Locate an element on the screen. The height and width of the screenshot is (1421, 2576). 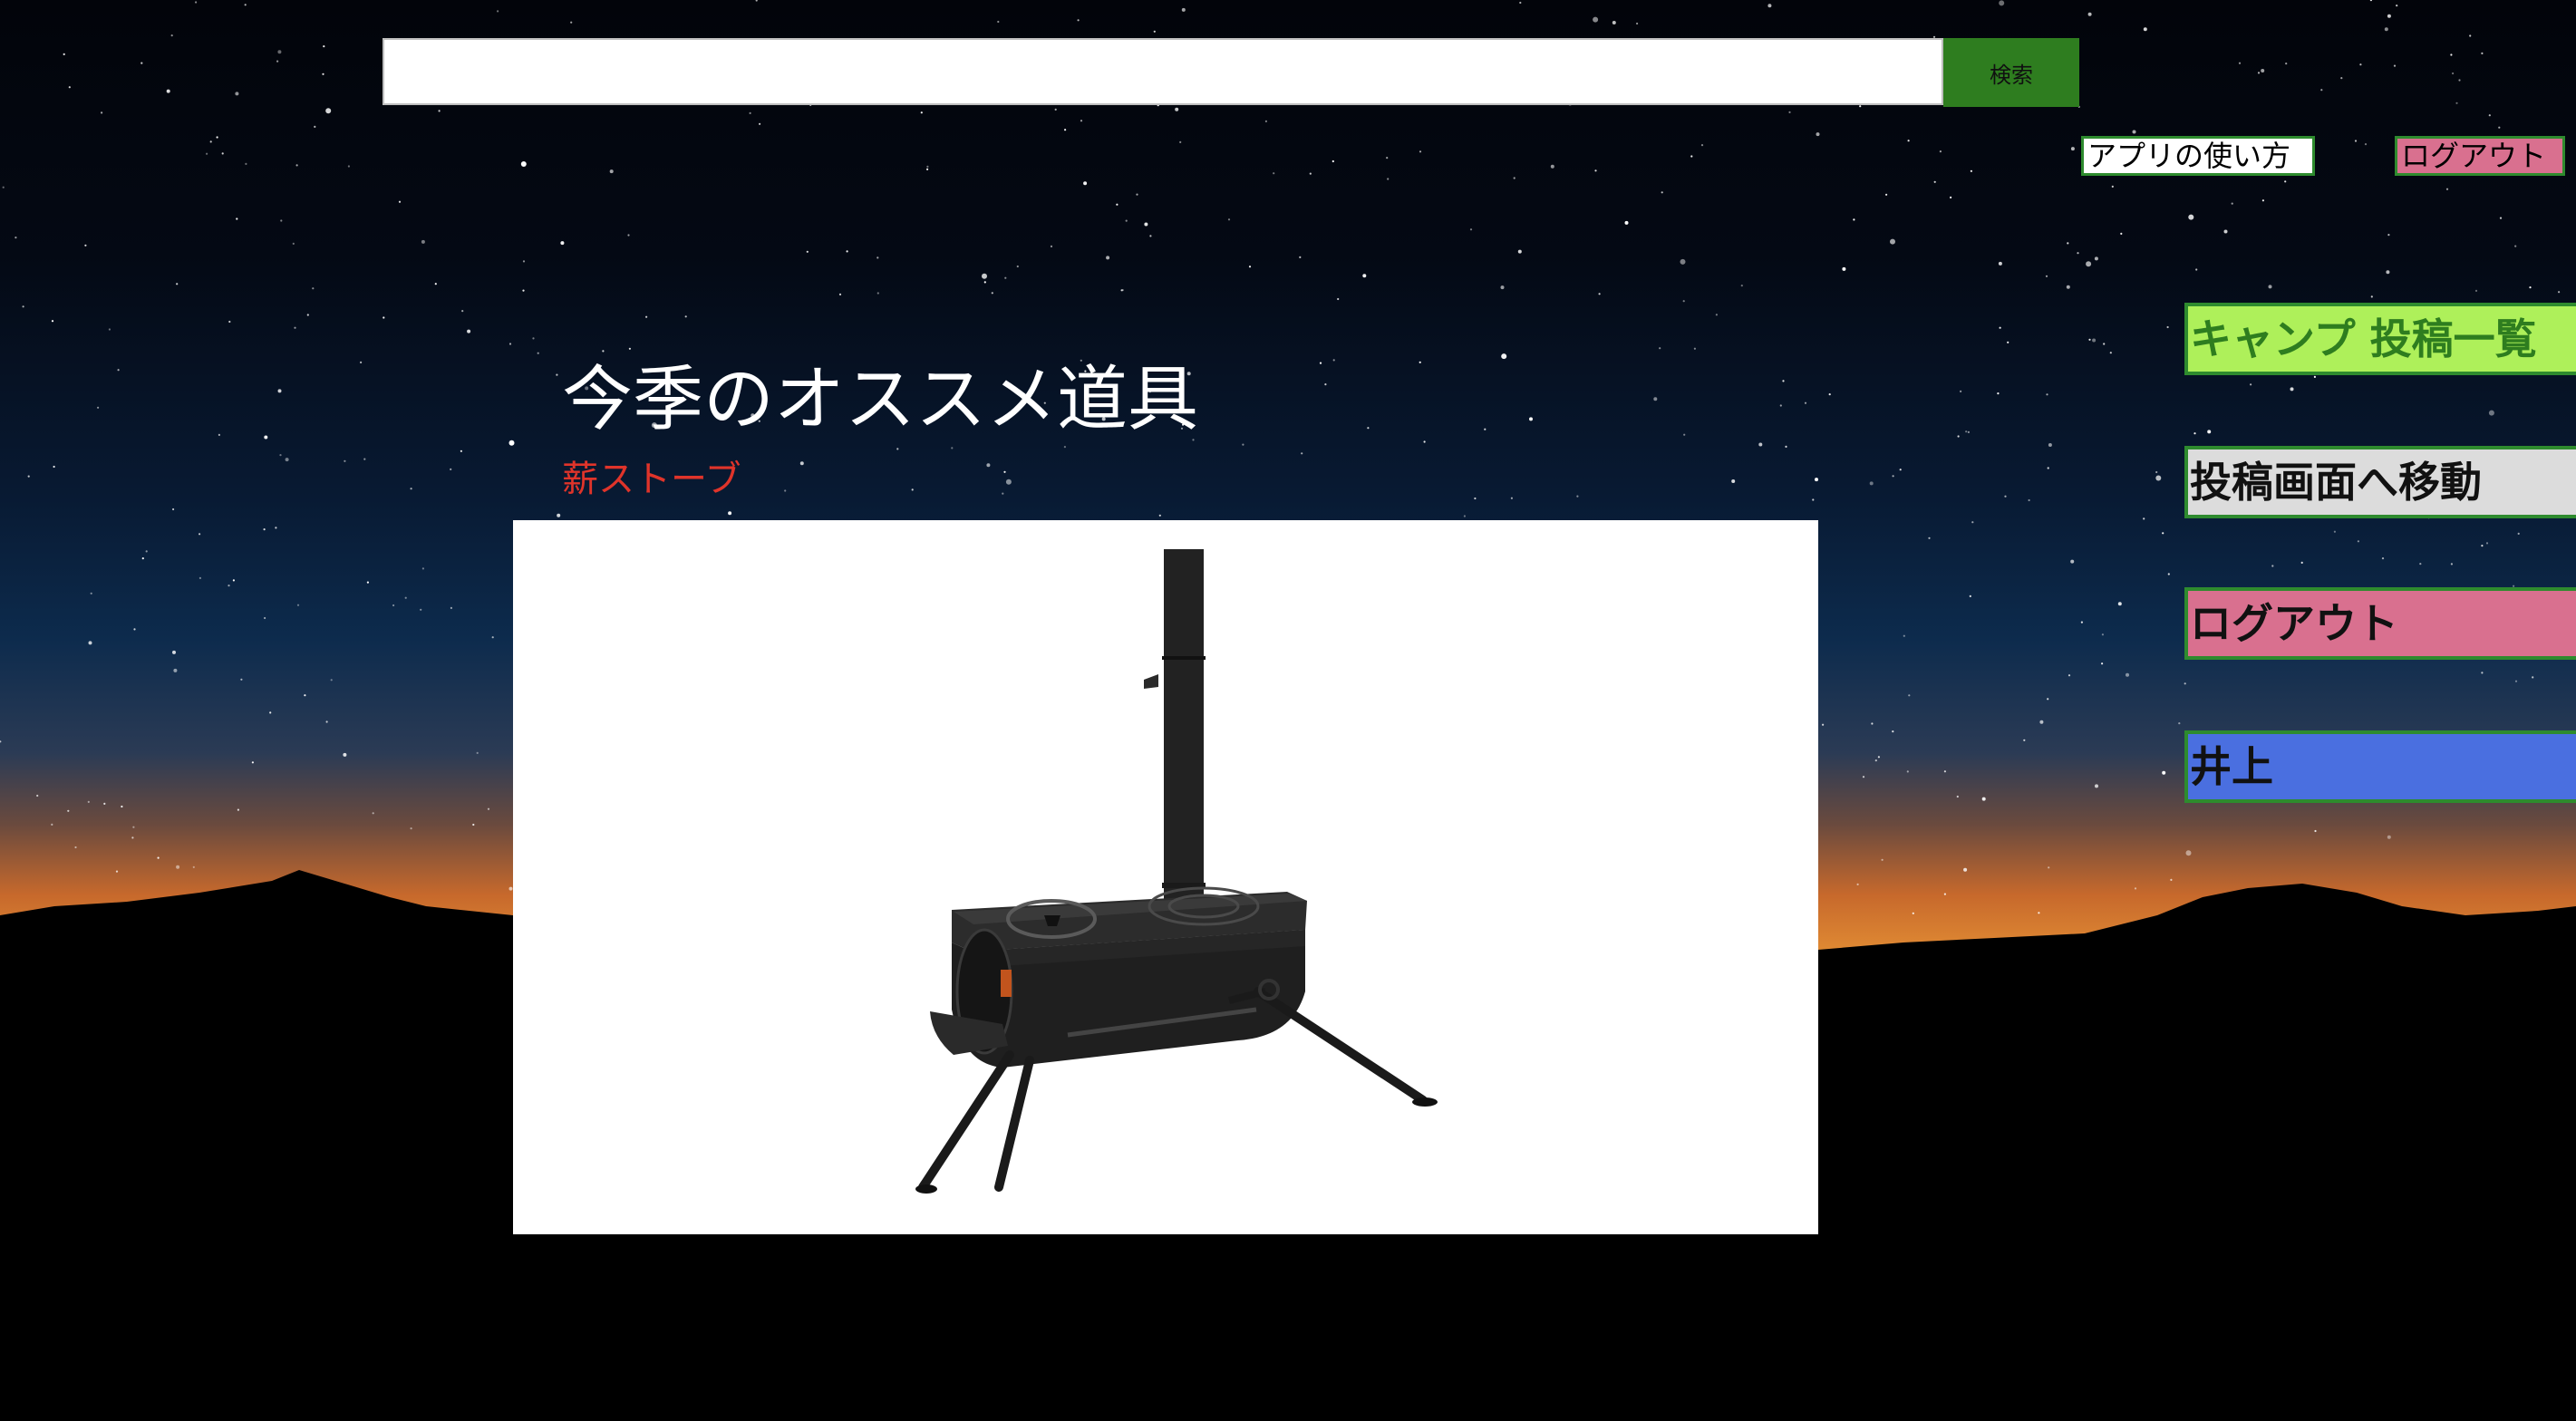
sidebar-item-new-post: 投稿画面へ移動 is located at coordinates (2380, 482).